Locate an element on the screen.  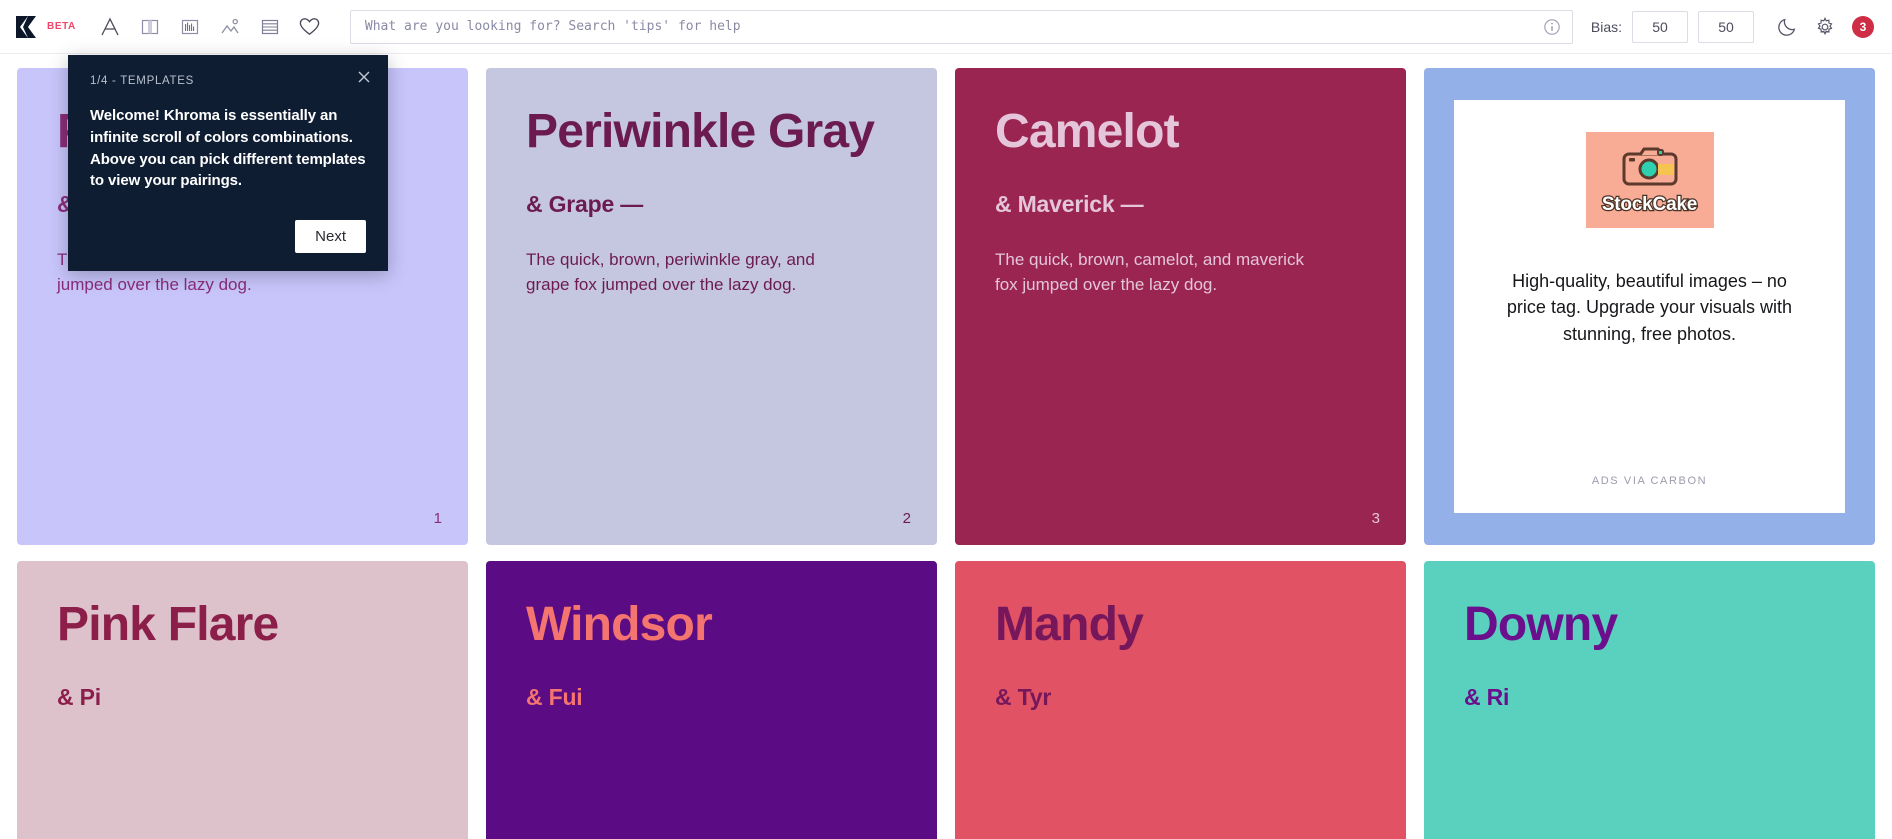
moon-icon is located at coordinates (1787, 27).